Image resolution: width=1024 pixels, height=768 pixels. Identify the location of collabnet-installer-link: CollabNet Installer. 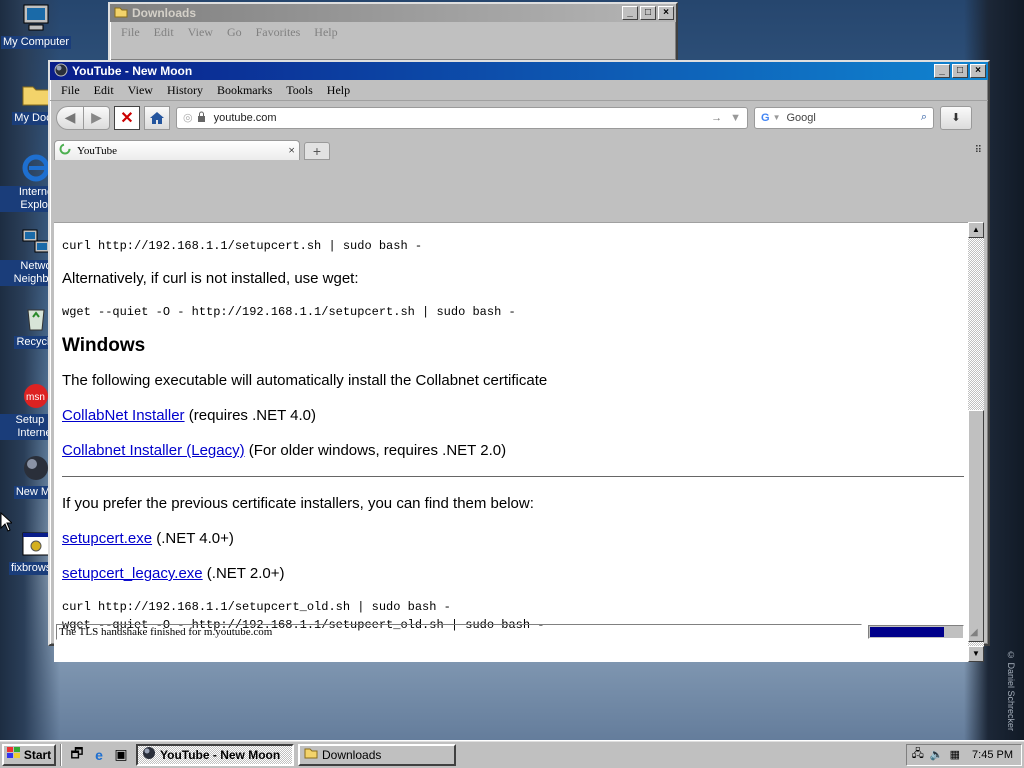
(123, 415).